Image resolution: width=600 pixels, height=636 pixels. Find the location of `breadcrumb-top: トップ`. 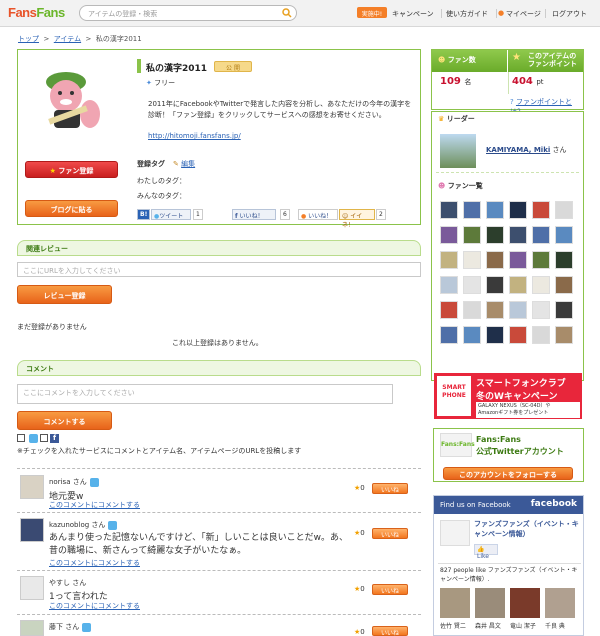

breadcrumb-top: トップ is located at coordinates (28, 39).